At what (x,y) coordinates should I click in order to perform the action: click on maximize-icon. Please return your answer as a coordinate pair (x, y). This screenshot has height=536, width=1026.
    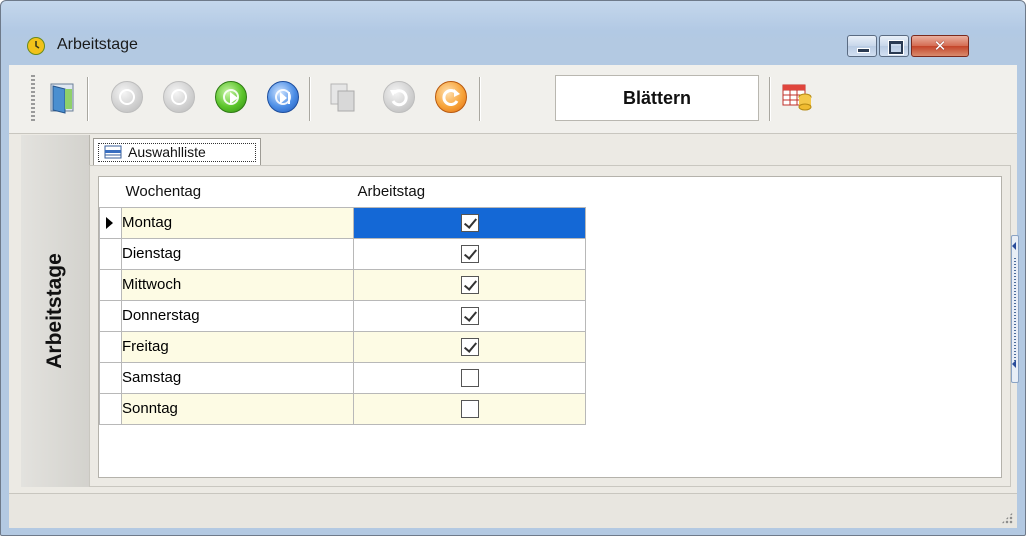
    Looking at the image, I should click on (896, 47).